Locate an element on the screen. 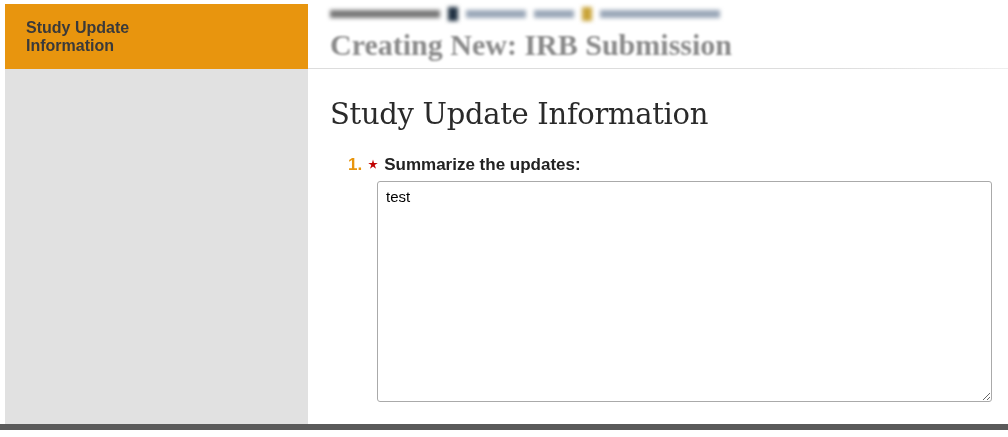  question-label: Summarize the updates: is located at coordinates (482, 165).